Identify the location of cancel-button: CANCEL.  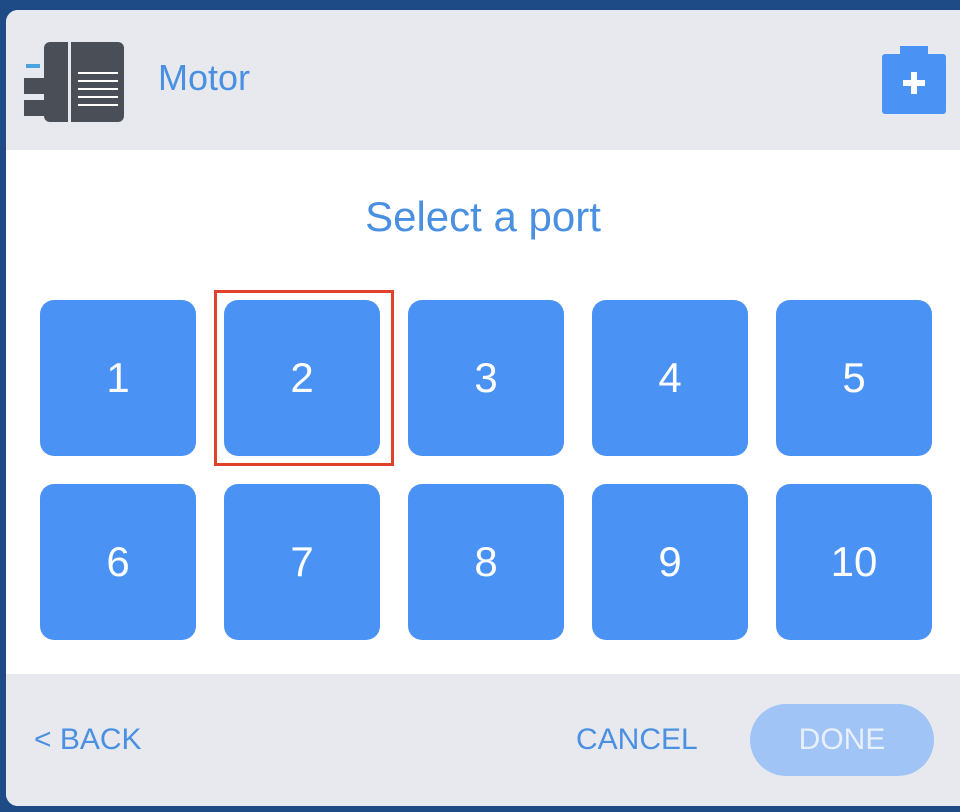
(637, 740).